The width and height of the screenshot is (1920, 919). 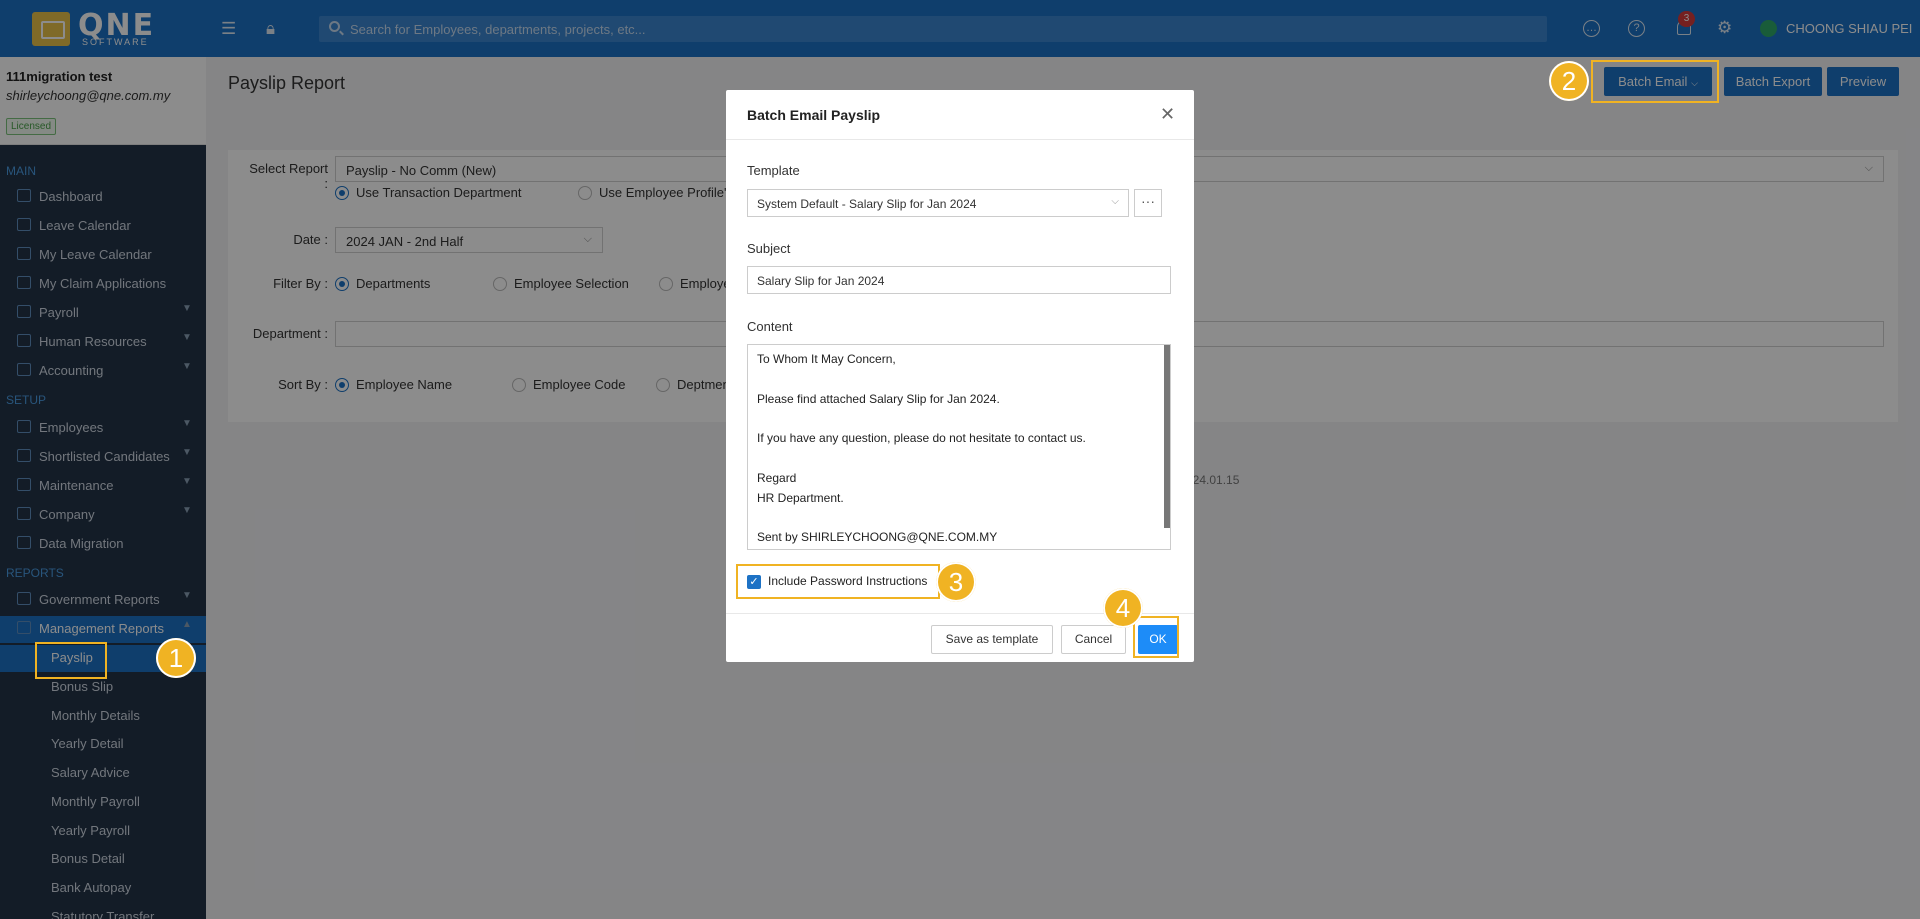 I want to click on highlight-batch-email, so click(x=1655, y=81).